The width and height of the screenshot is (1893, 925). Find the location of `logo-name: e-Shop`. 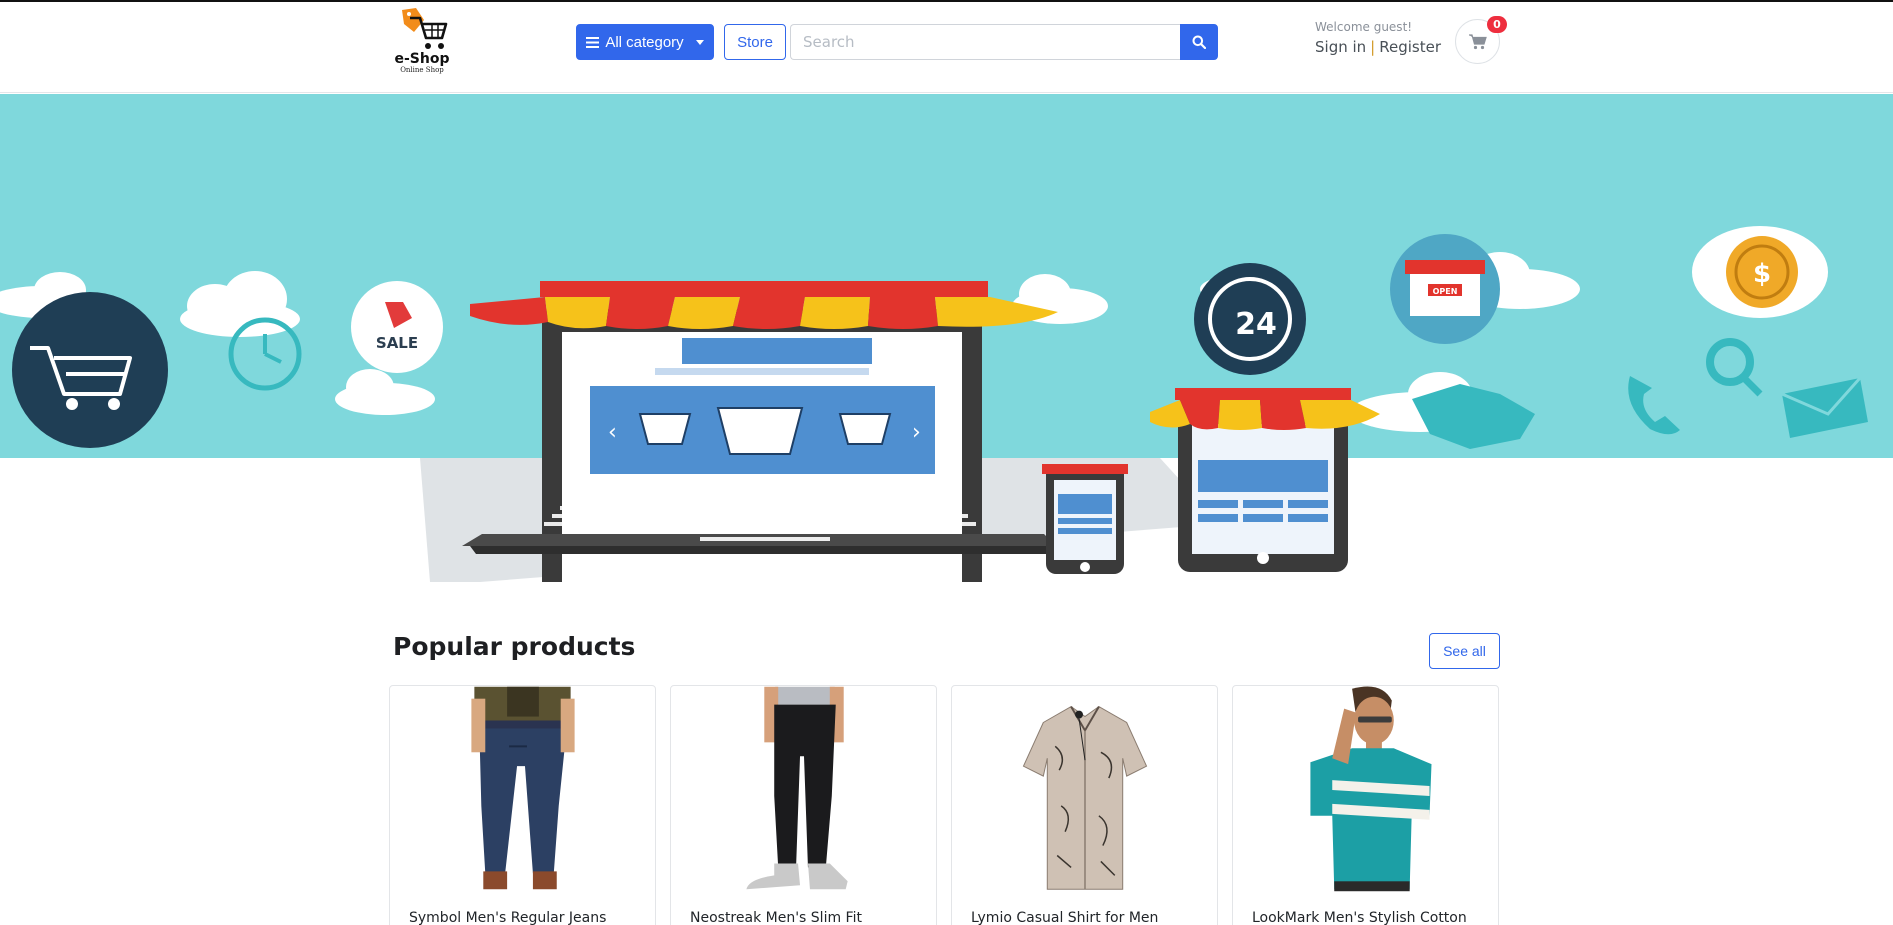

logo-name: e-Shop is located at coordinates (422, 59).